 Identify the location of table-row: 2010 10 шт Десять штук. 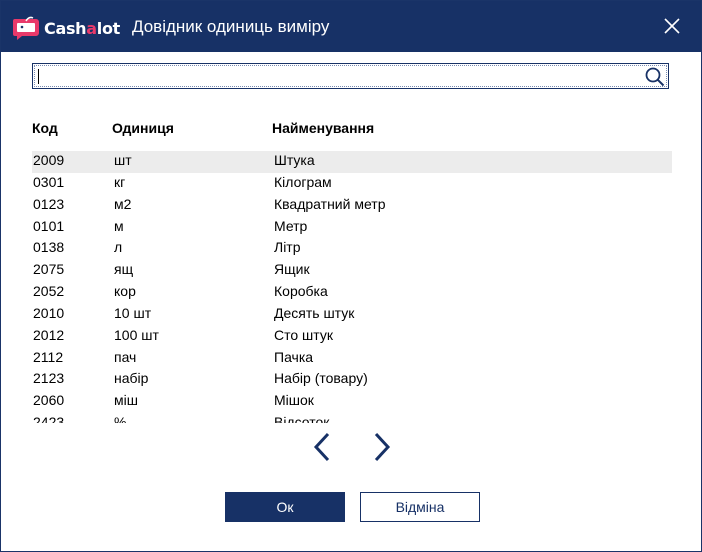
(352, 315).